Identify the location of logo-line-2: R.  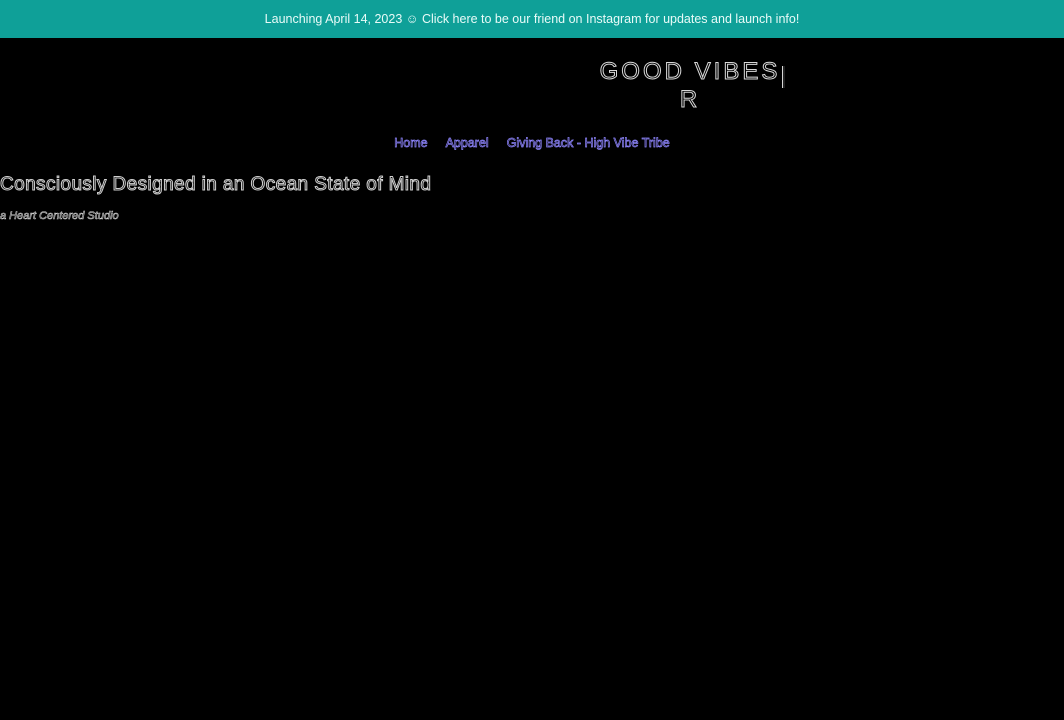
(690, 100).